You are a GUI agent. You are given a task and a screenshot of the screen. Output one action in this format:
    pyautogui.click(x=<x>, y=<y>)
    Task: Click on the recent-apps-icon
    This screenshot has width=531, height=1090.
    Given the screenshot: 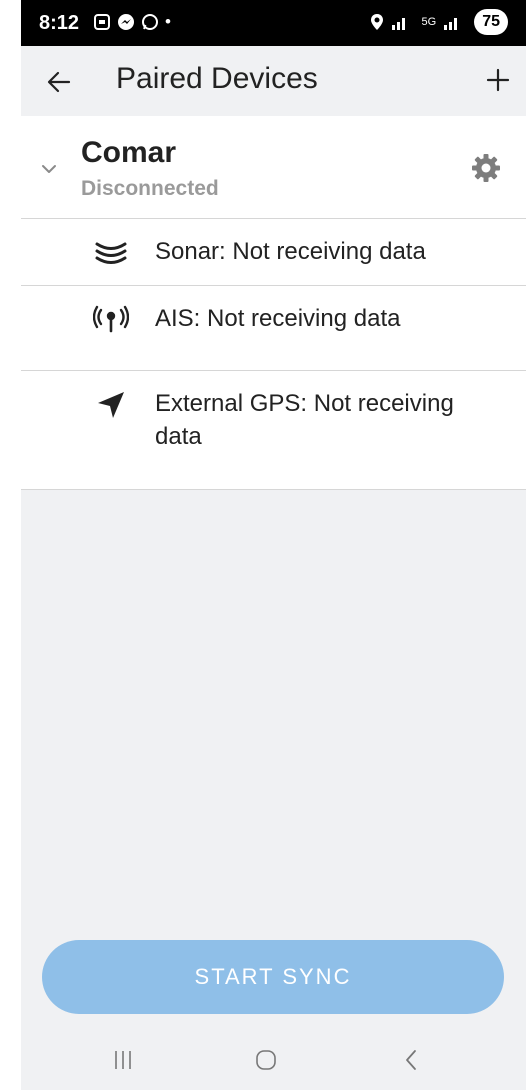 What is the action you would take?
    pyautogui.click(x=123, y=1060)
    